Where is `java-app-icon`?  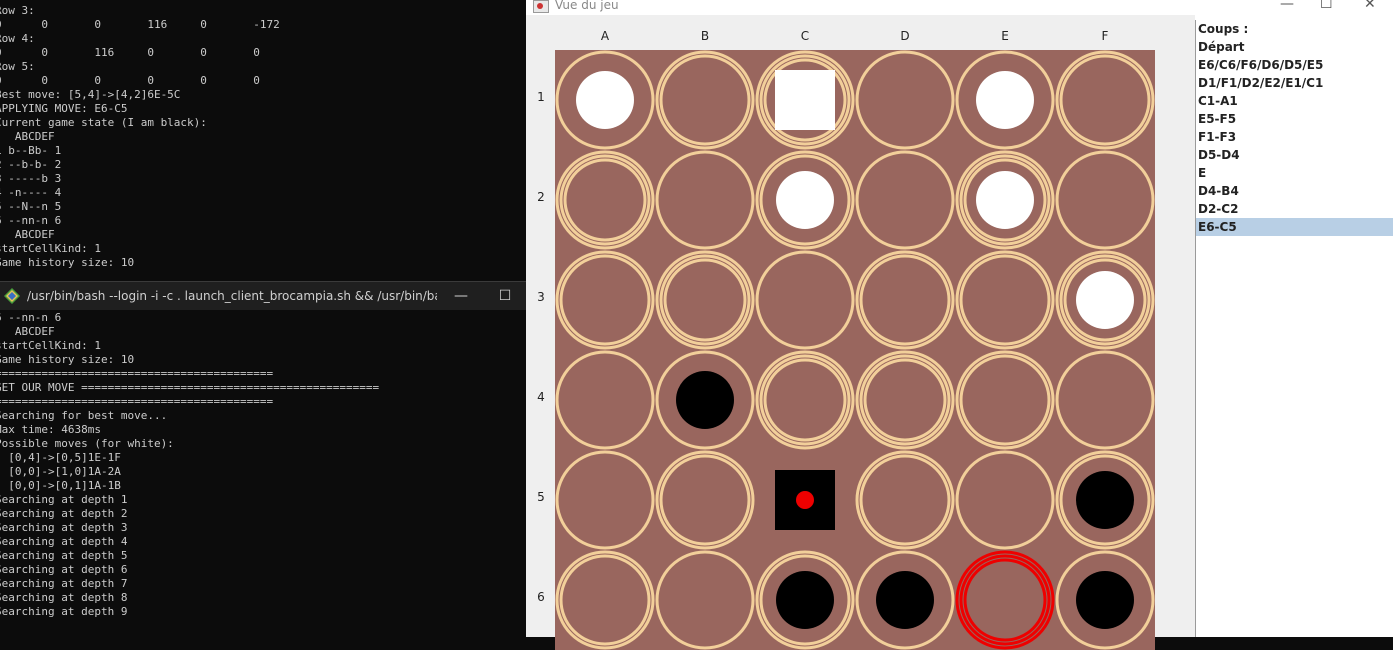
java-app-icon is located at coordinates (541, 6).